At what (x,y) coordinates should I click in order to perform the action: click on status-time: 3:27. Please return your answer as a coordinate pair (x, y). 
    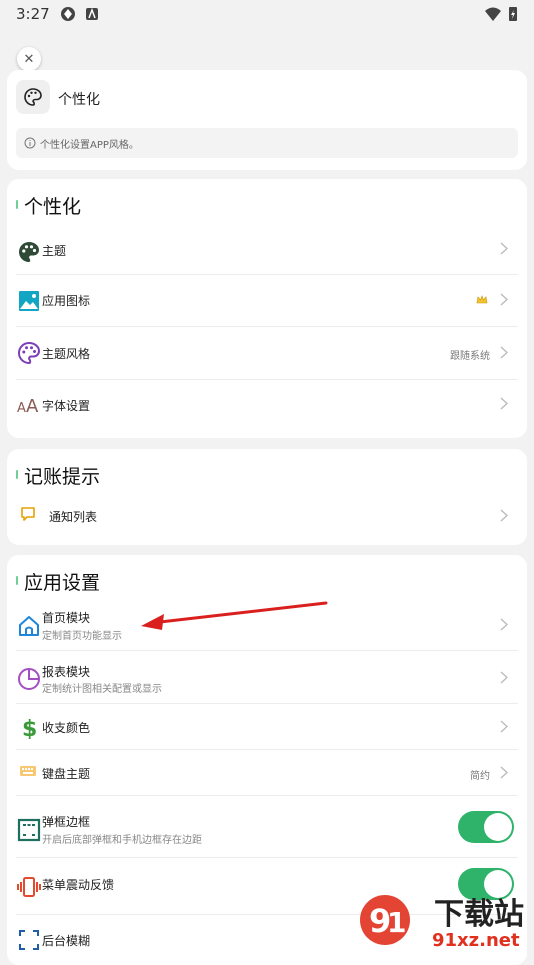
    Looking at the image, I should click on (33, 14).